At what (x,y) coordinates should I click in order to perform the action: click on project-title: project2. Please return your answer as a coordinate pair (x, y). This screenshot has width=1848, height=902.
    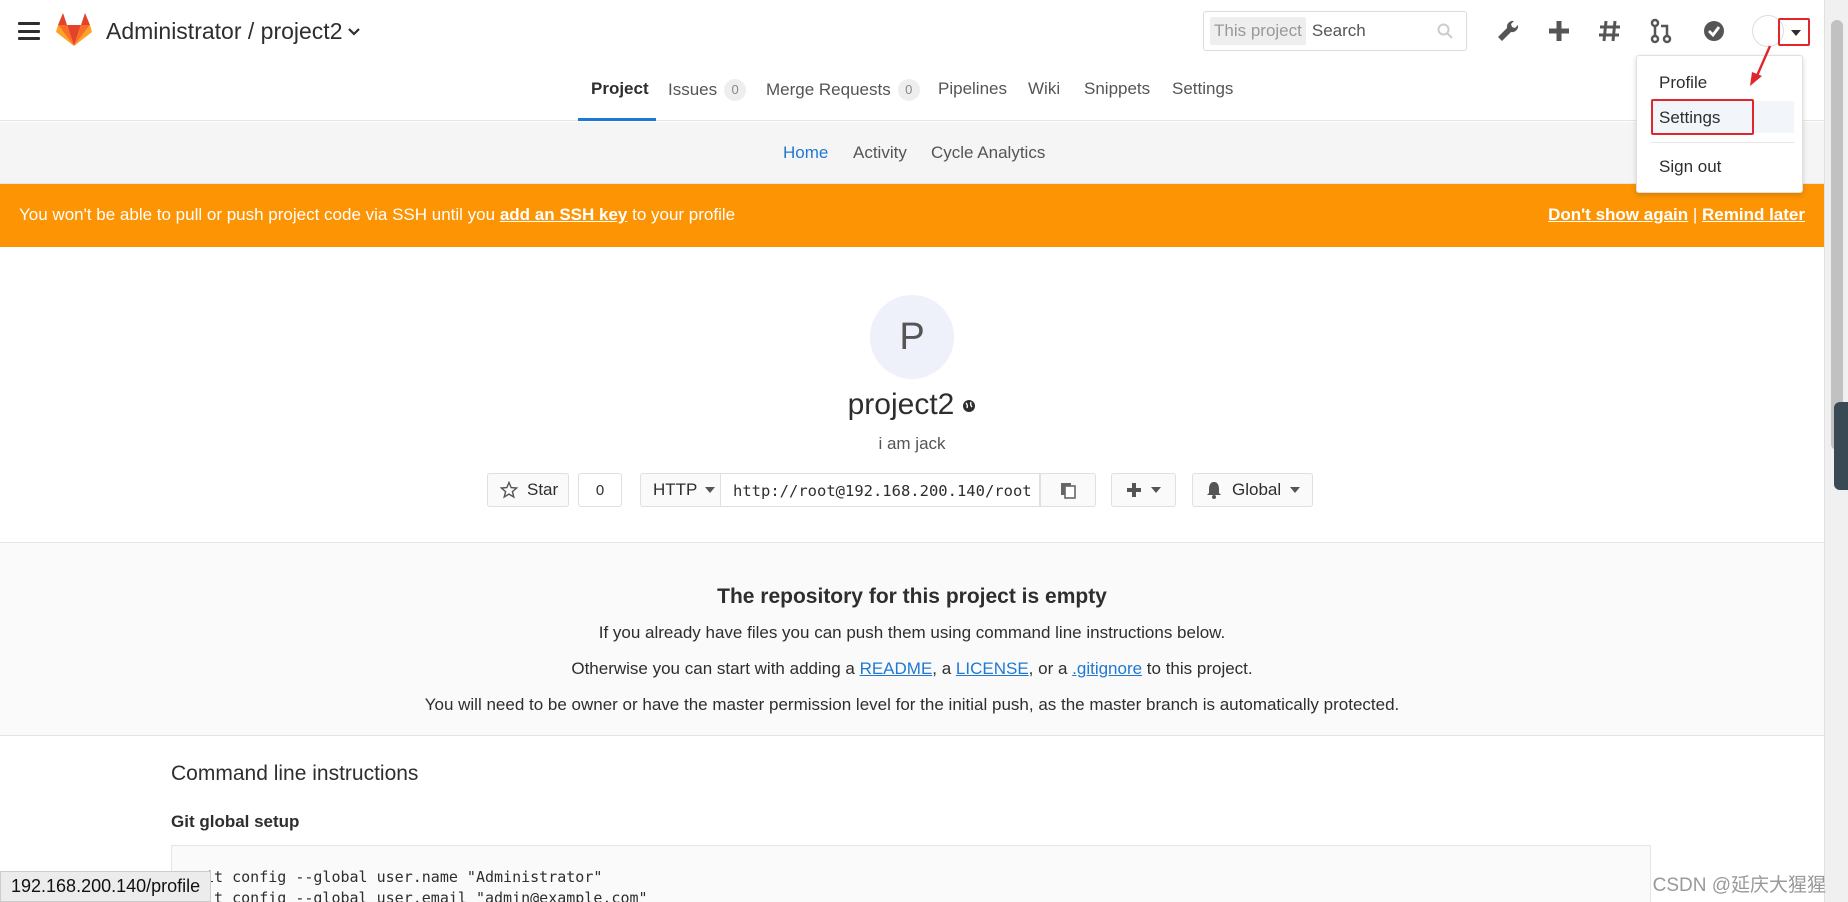
    Looking at the image, I should click on (912, 405).